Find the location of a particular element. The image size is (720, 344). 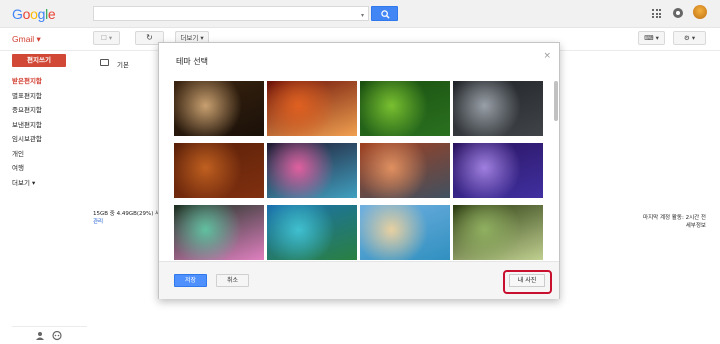

cancel-button: 취소 is located at coordinates (232, 280).